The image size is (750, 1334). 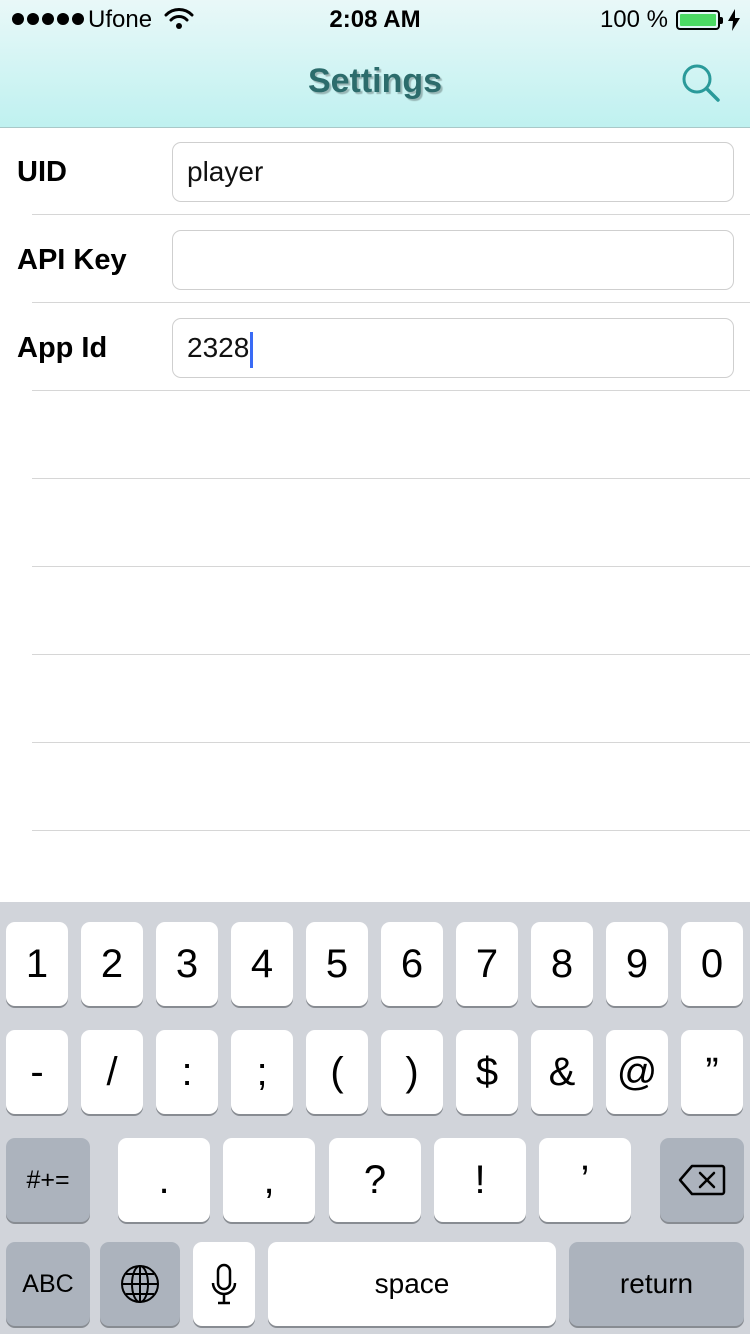 I want to click on key-quote: ”, so click(x=712, y=1072).